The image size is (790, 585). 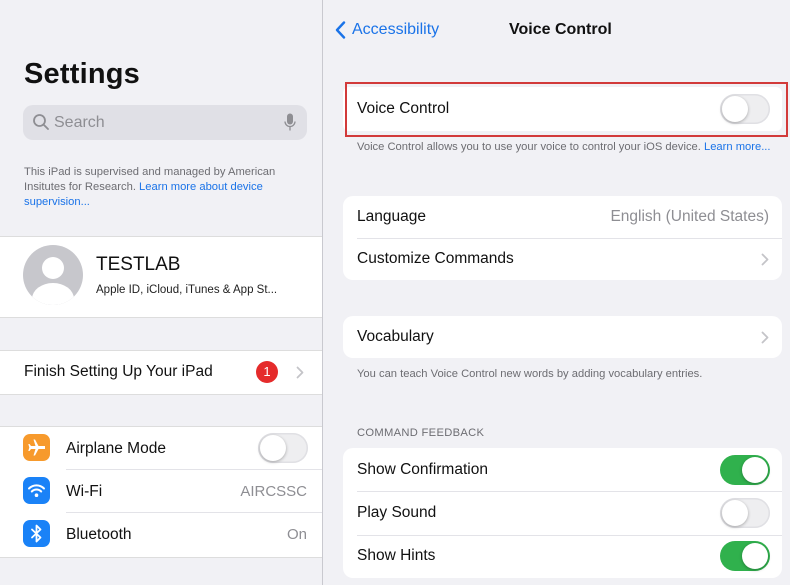 I want to click on play-sound-toggle, so click(x=745, y=513).